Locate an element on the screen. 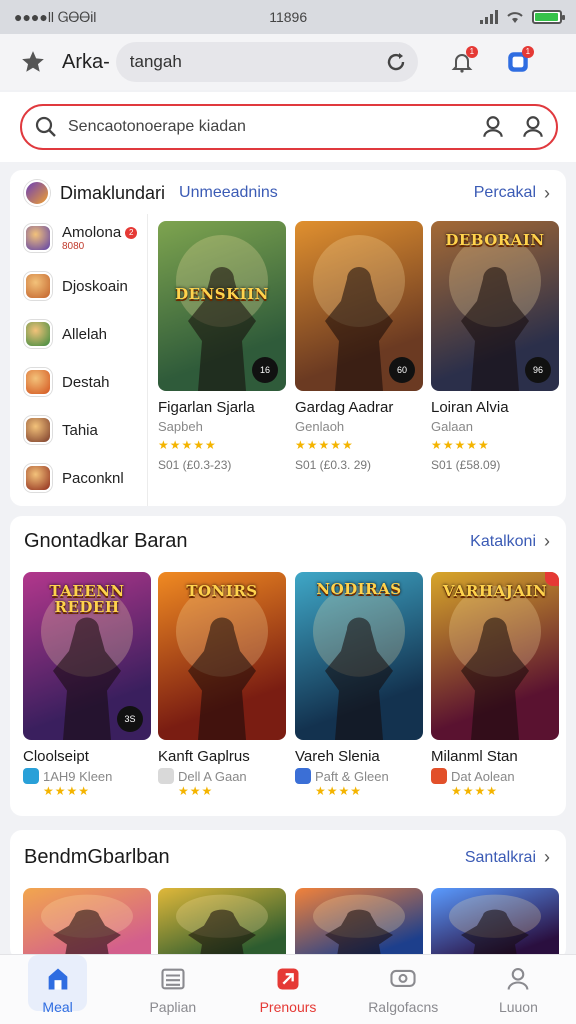  section-logo-icon is located at coordinates (37, 193).